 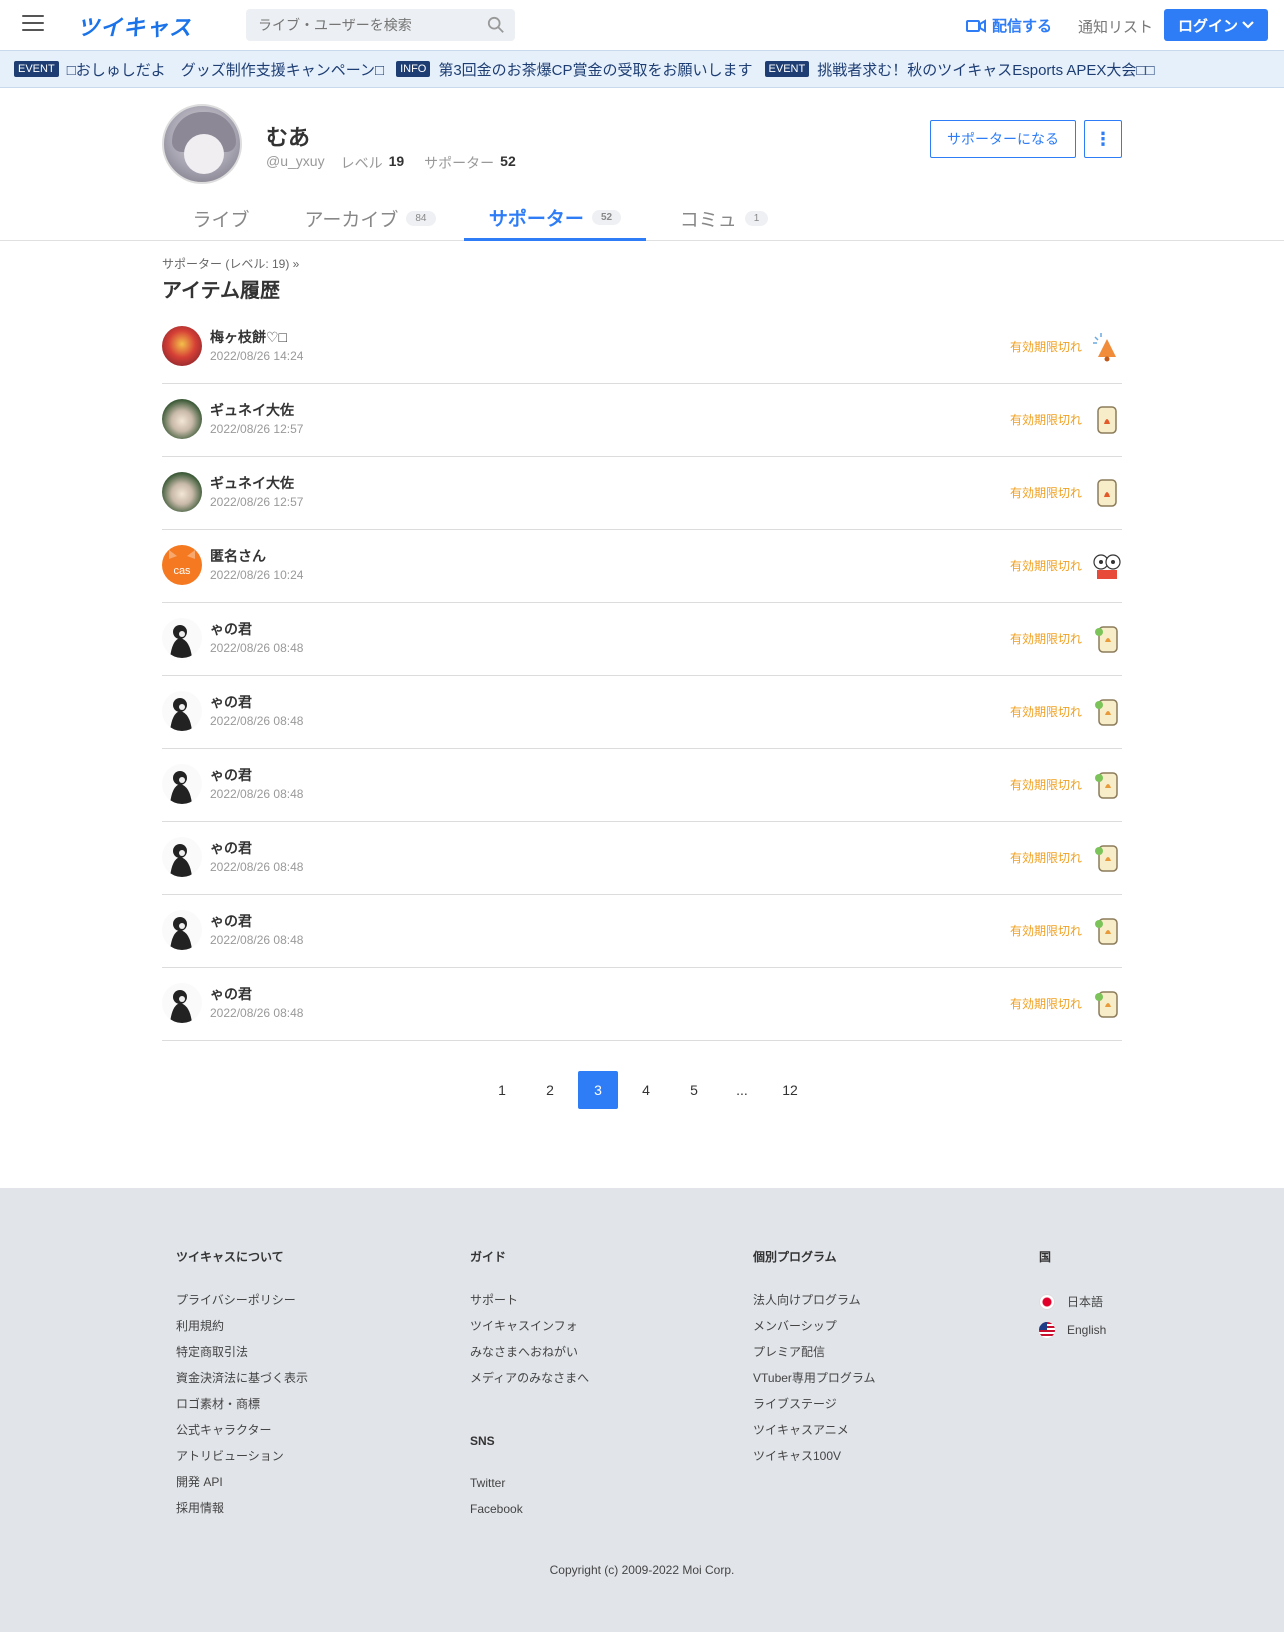 What do you see at coordinates (1003, 139) in the screenshot?
I see `become-supporter-button: サポーターになる` at bounding box center [1003, 139].